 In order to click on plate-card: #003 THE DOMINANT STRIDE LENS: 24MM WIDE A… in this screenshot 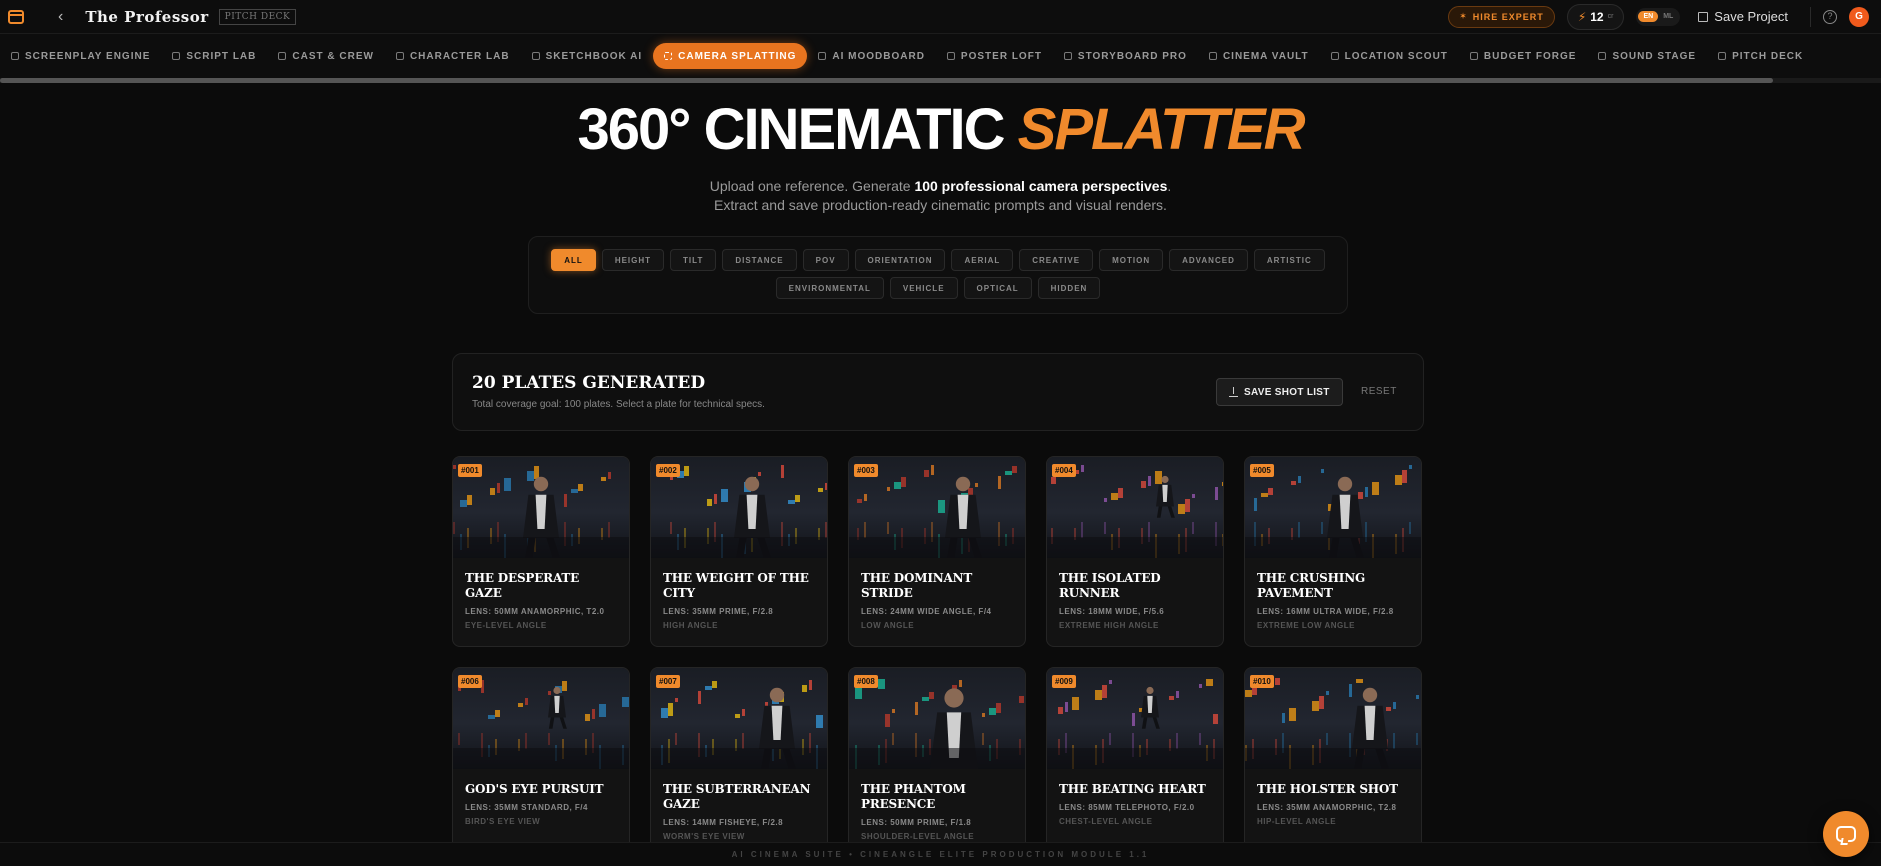, I will do `click(937, 551)`.